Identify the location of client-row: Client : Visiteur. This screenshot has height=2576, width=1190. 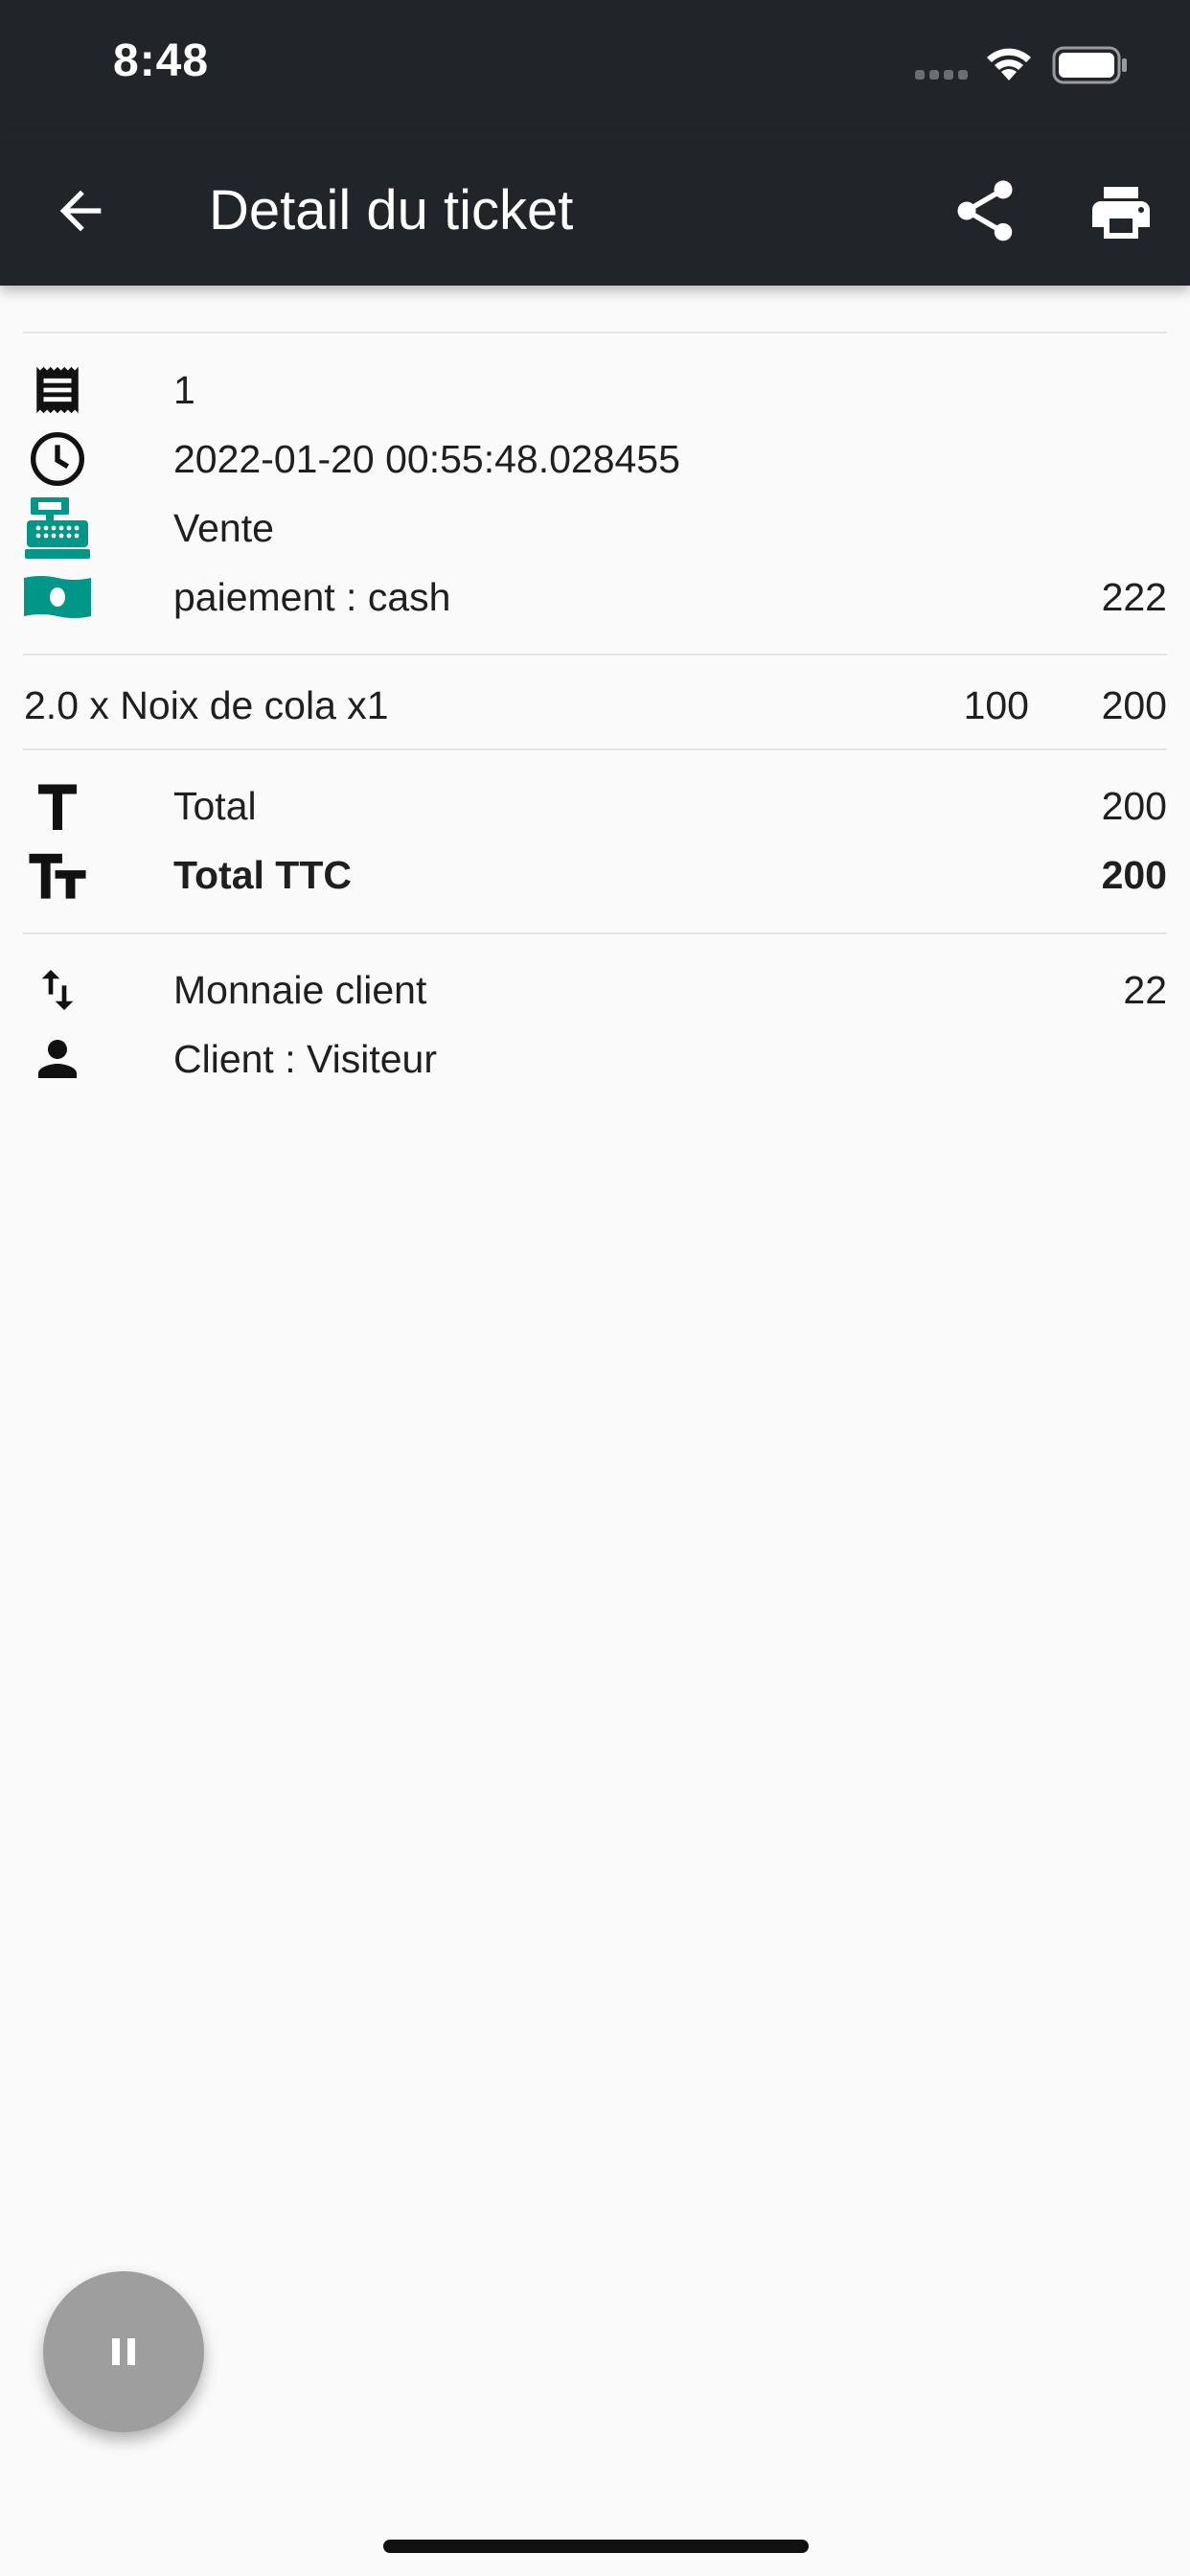
(595, 1058).